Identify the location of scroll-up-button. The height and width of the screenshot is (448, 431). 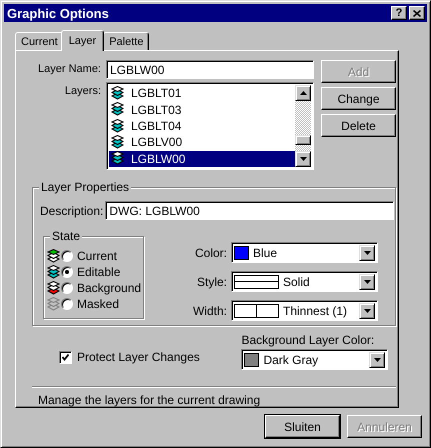
(303, 93).